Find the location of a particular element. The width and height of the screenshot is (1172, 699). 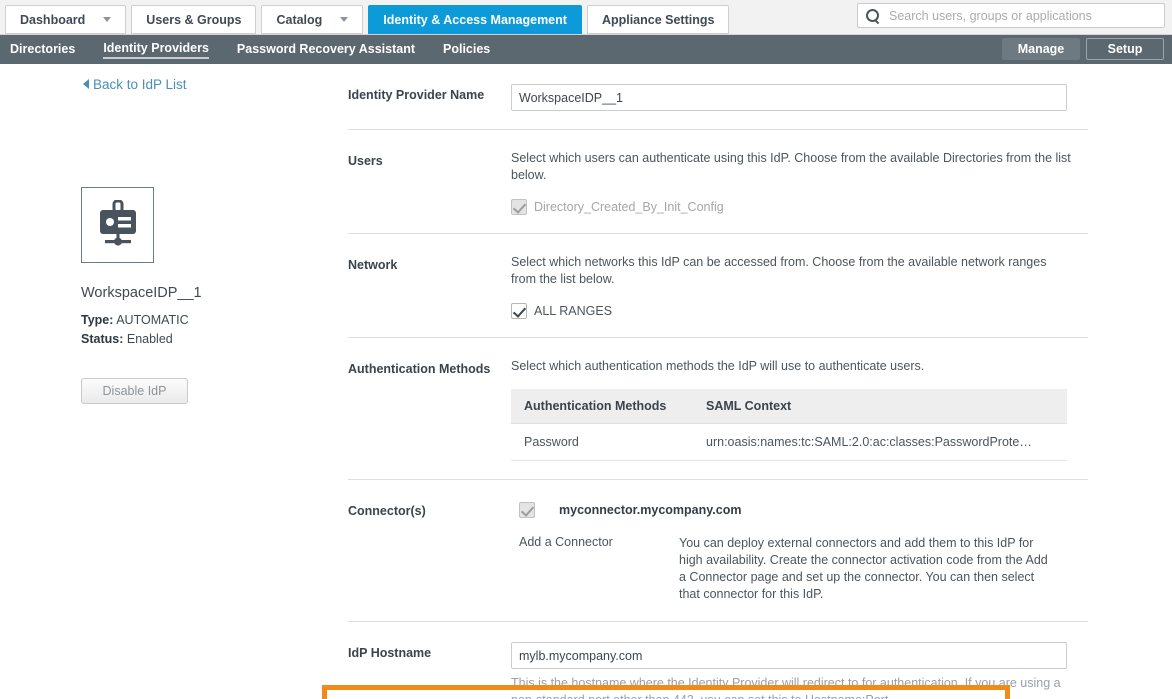

all-ranges-checkbox-row: ALL RANGES is located at coordinates (799, 311).